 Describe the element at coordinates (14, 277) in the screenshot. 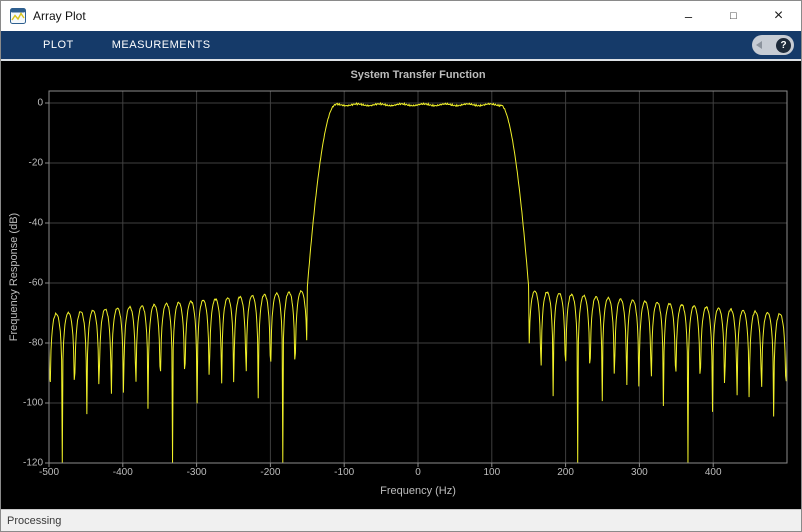

I see `y-axis-label: Frequency Response (dB)` at that location.